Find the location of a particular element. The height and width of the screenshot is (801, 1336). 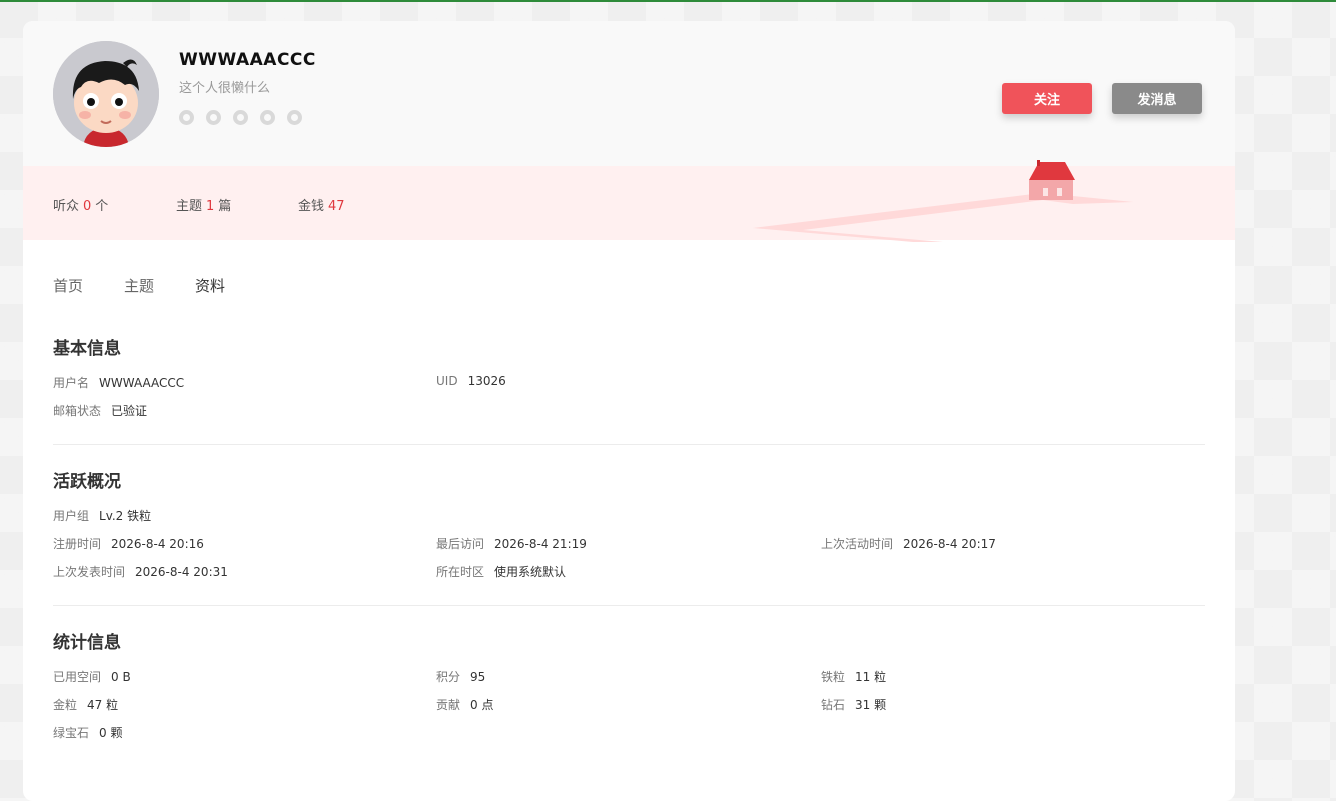

profile-tabs: 首页 主题 资料 is located at coordinates (139, 285).